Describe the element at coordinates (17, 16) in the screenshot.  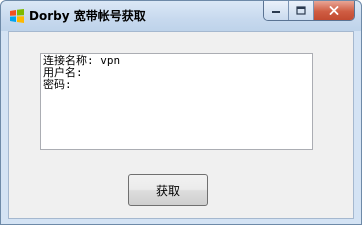
I see `windows-flag-icon` at that location.